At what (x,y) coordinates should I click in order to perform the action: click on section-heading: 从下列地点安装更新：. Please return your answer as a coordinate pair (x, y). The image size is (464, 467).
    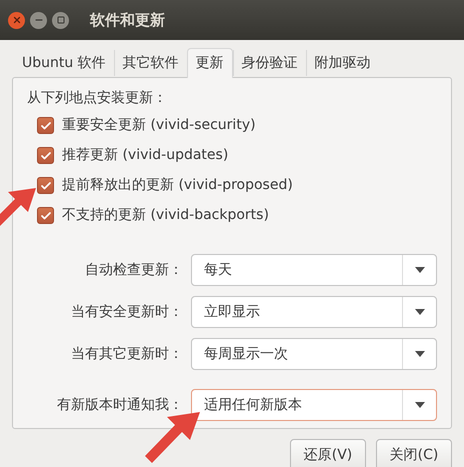
    Looking at the image, I should click on (97, 98).